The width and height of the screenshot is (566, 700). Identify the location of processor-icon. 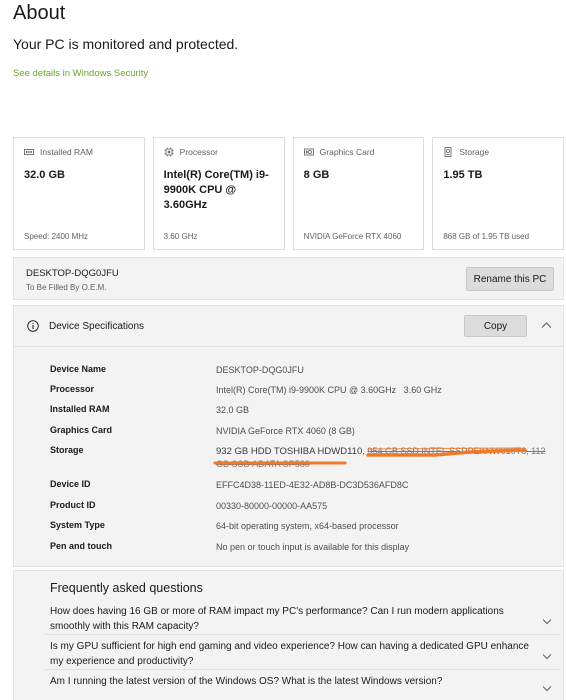
(169, 152).